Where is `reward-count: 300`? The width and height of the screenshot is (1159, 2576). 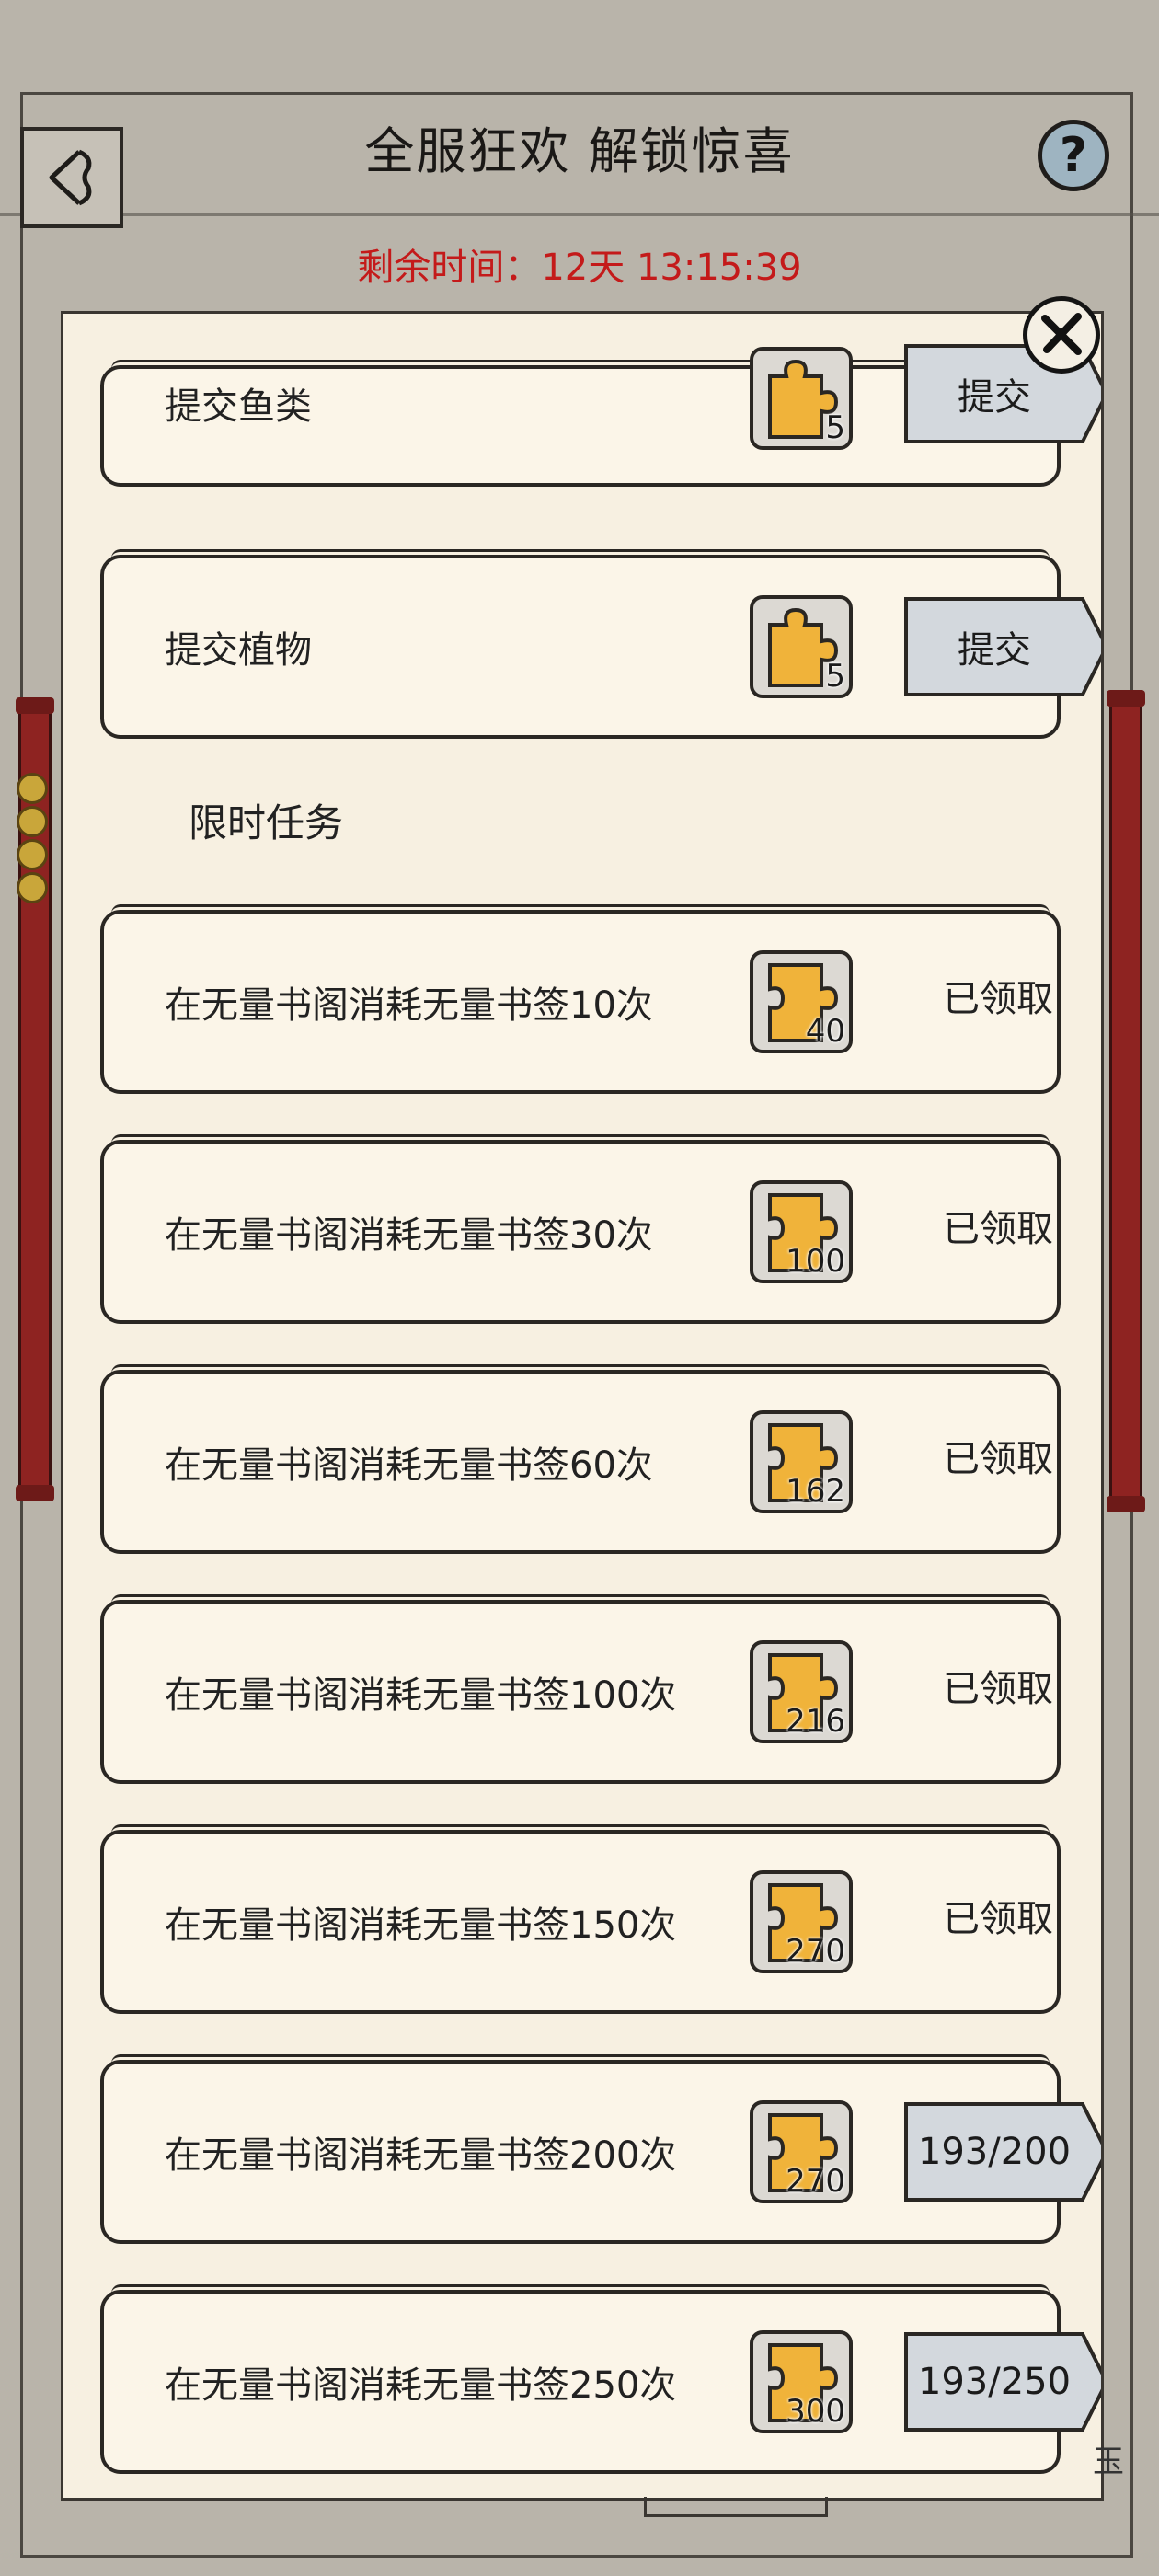
reward-count: 300 is located at coordinates (815, 2411).